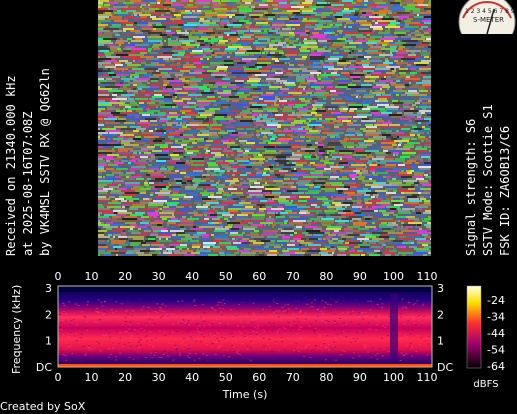  Describe the element at coordinates (440, 314) in the screenshot. I see `y-tick-right-label: 2` at that location.